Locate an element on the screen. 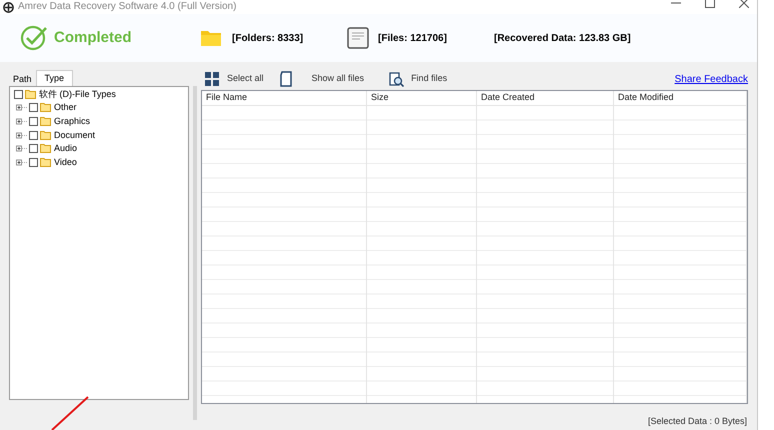 This screenshot has width=774, height=430. share-feedback-link: Share Feedback is located at coordinates (711, 79).